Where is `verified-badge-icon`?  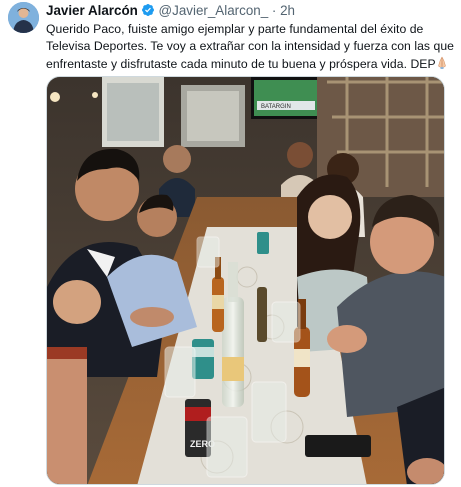 verified-badge-icon is located at coordinates (148, 11).